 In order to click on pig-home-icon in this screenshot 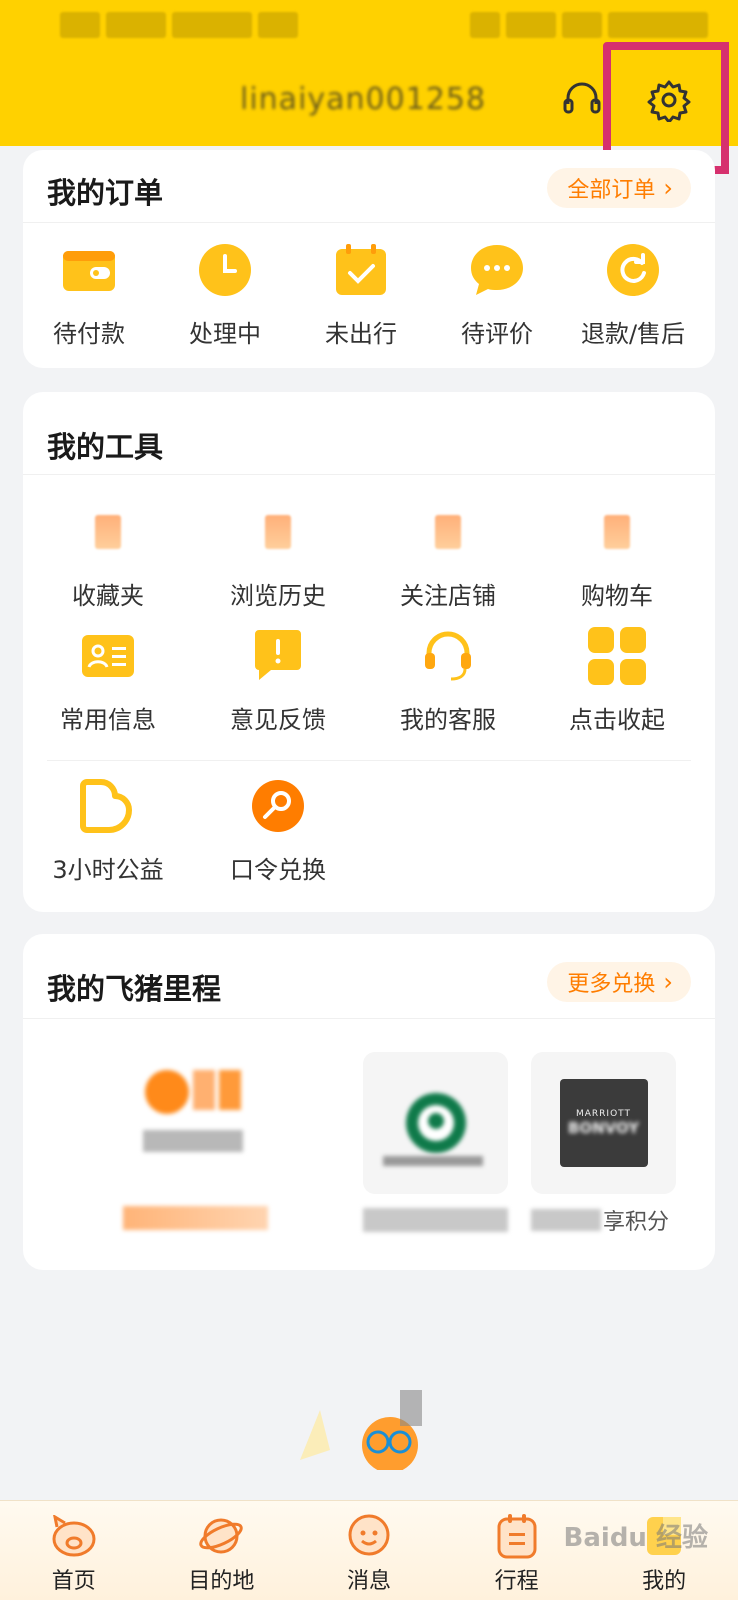, I will do `click(74, 1536)`.